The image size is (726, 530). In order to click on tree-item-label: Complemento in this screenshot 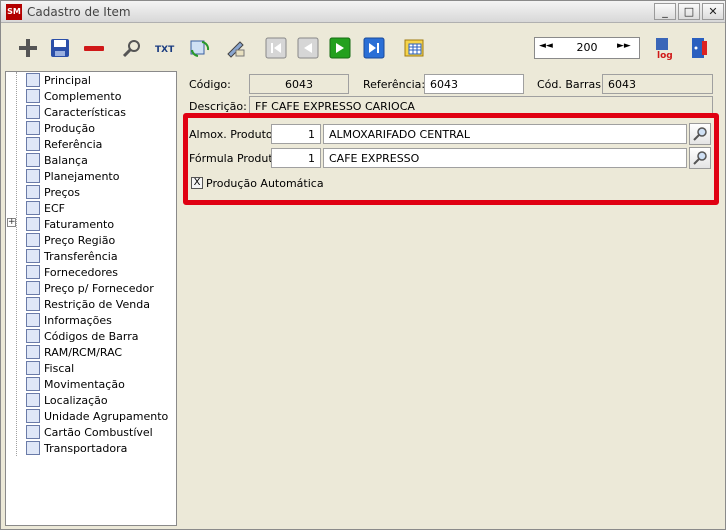, I will do `click(83, 96)`.